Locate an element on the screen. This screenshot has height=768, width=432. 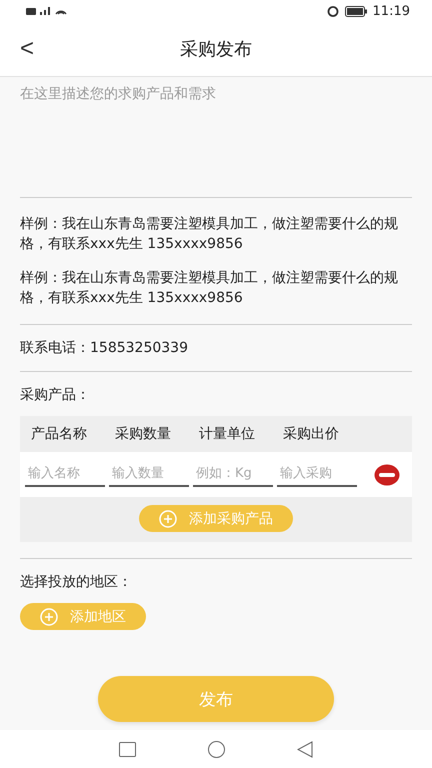
description-field: 在这里描述您的求购产品和需求 is located at coordinates (216, 137).